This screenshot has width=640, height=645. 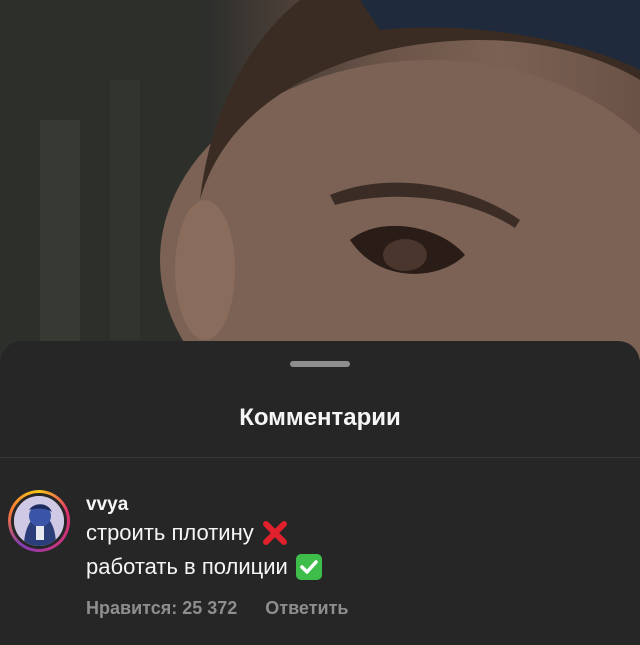 What do you see at coordinates (187, 566) in the screenshot?
I see `comment-text: работать в полиции` at bounding box center [187, 566].